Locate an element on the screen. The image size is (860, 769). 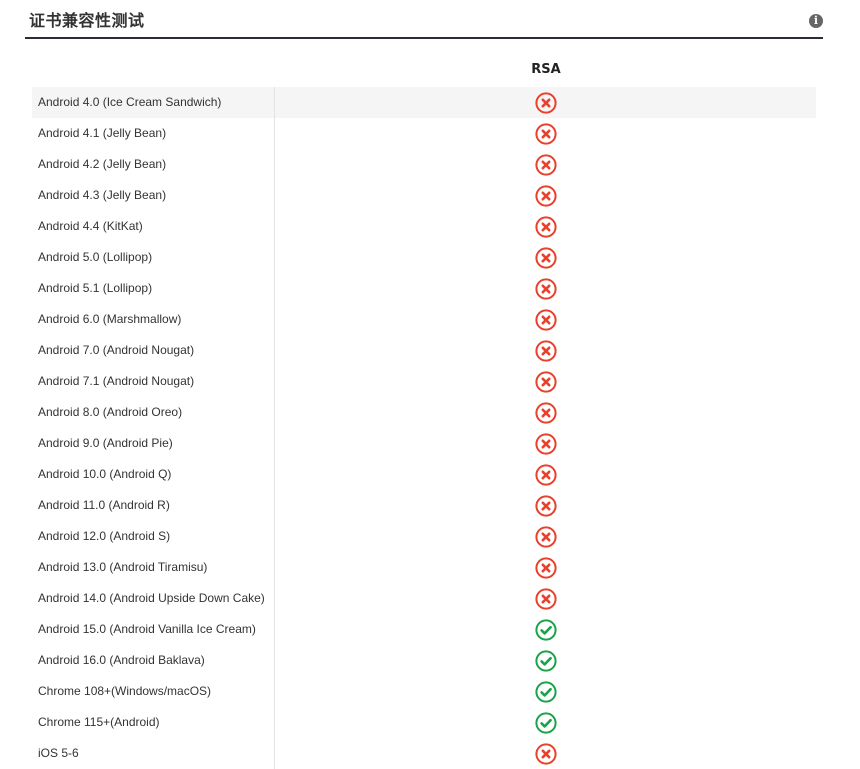
table-header: RSA is located at coordinates (424, 71).